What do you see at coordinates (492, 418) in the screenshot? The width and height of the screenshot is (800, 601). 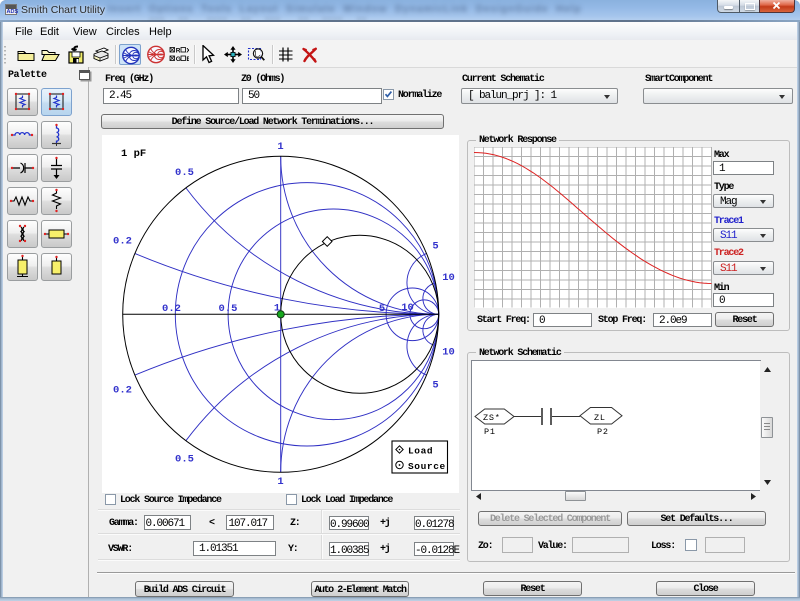 I see `svg-text: ZS*` at bounding box center [492, 418].